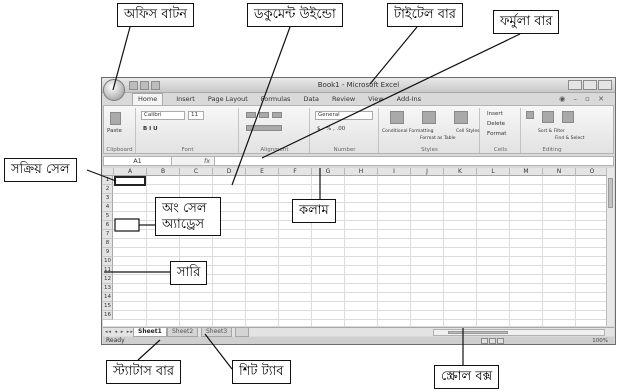 The height and width of the screenshot is (391, 623). I want to click on delete-button: Delete, so click(496, 124).